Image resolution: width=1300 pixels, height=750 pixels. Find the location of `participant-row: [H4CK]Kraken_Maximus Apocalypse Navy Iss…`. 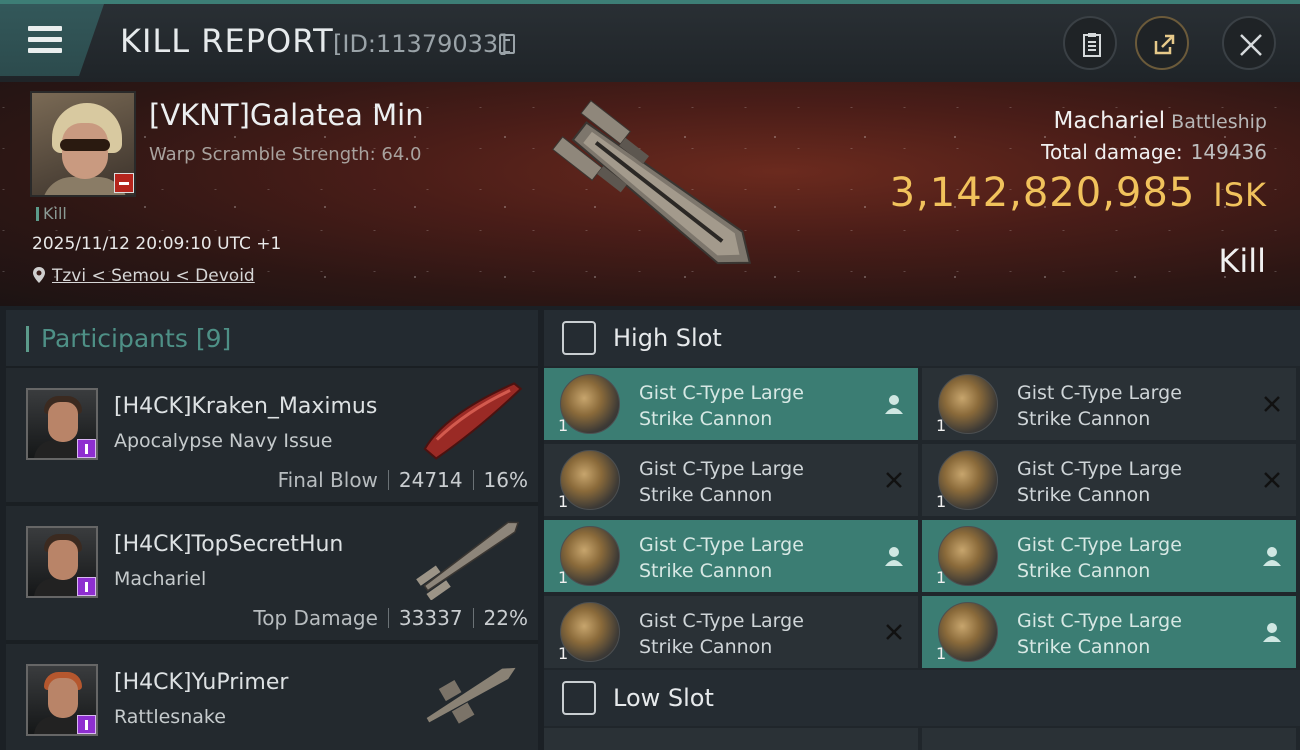

participant-row: [H4CK]Kraken_Maximus Apocalypse Navy Iss… is located at coordinates (272, 435).